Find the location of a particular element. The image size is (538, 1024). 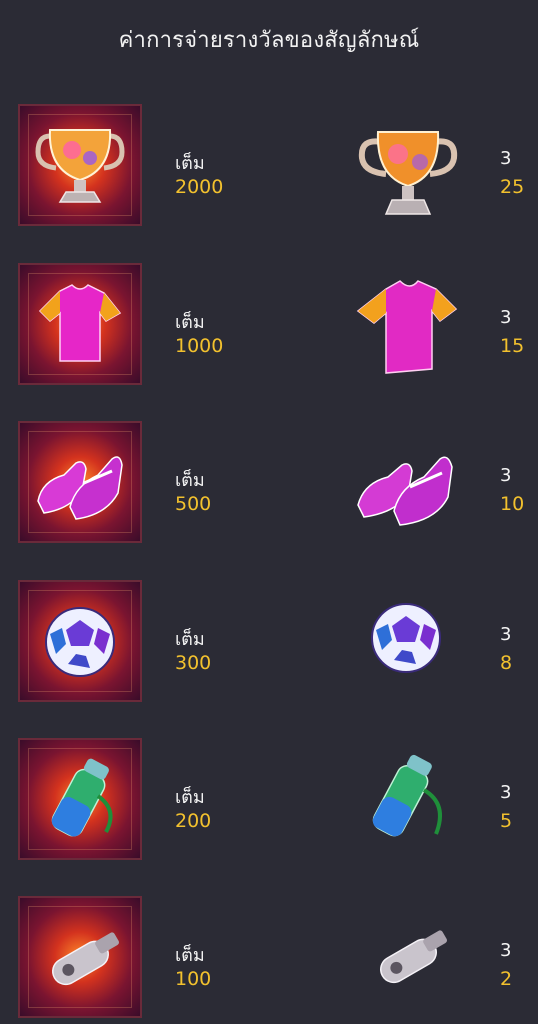

whistle-tile is located at coordinates (80, 957).